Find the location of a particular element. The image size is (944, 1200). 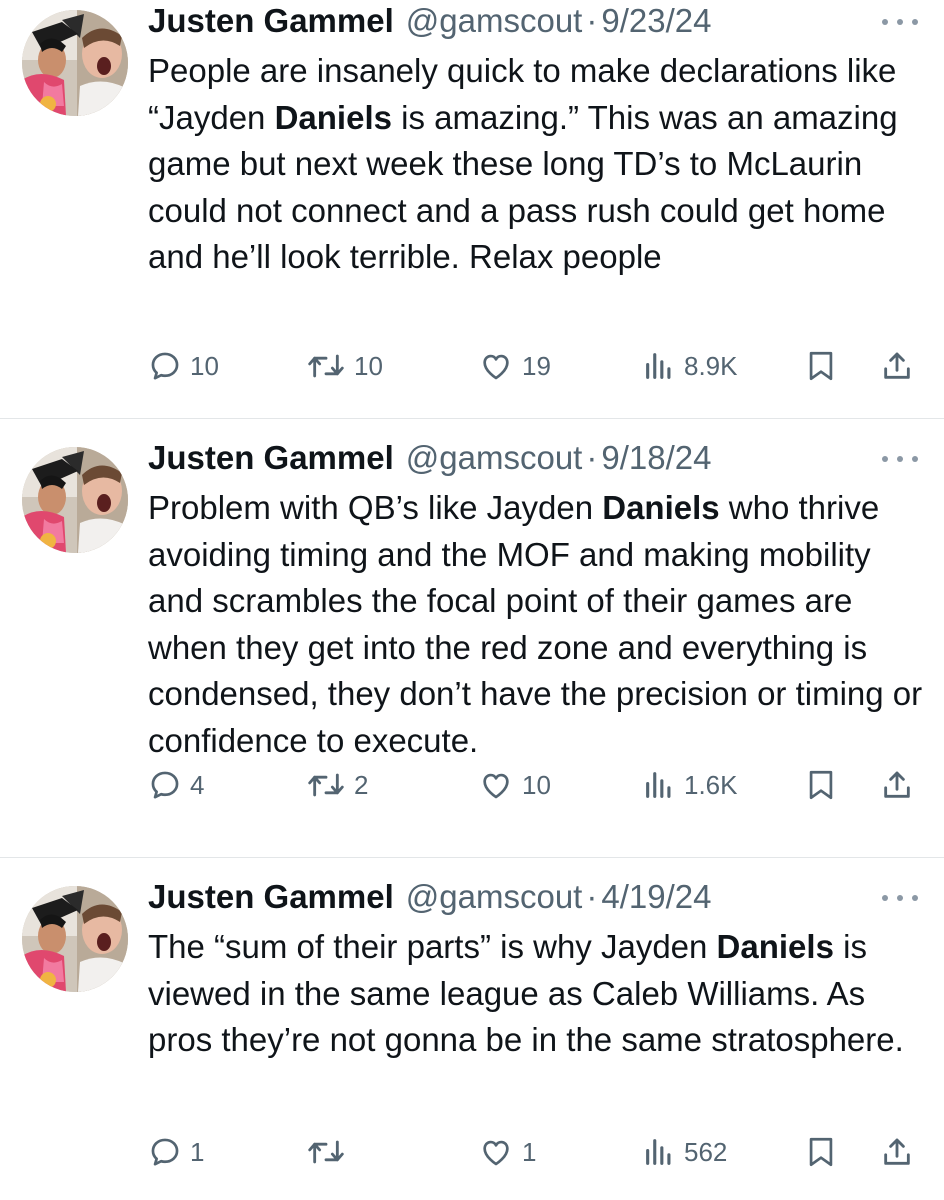

reply-count: 1 is located at coordinates (197, 1151).